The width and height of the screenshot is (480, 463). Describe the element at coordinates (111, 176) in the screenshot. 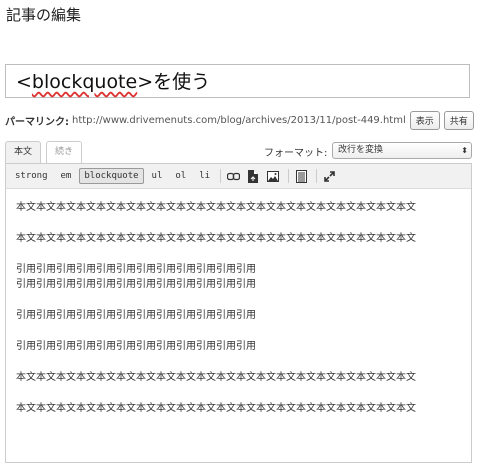

I see `blockquote-button: blockquote` at that location.